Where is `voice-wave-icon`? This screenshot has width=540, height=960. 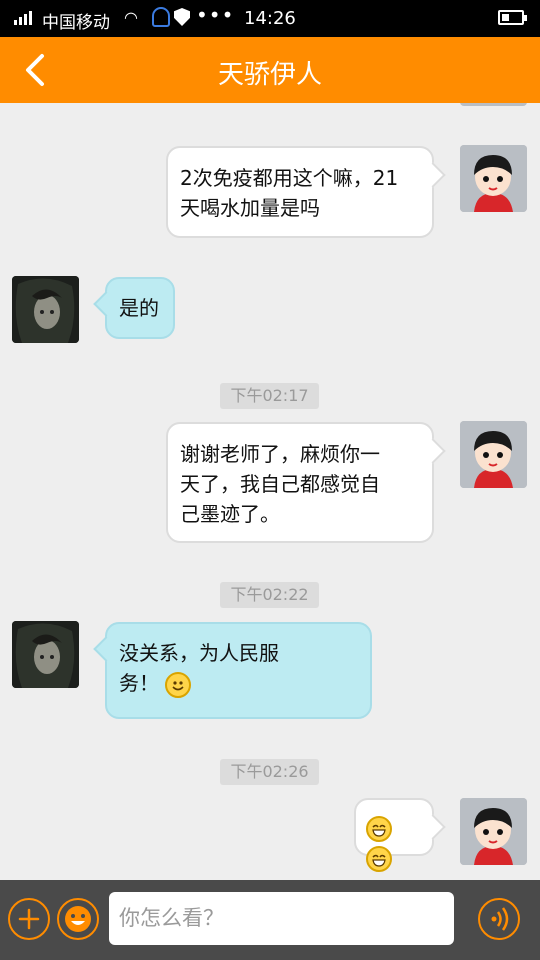
voice-wave-icon is located at coordinates (500, 919).